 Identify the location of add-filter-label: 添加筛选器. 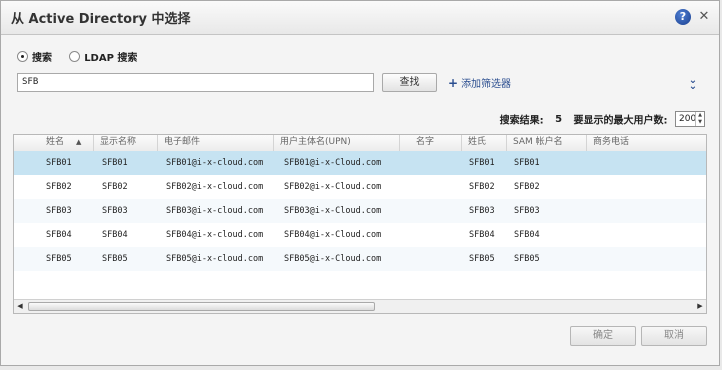
(486, 84).